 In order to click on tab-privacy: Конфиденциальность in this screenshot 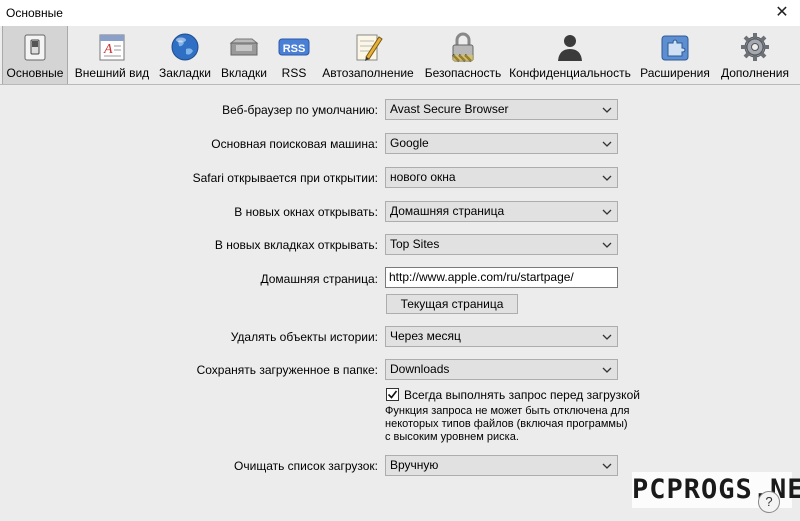, I will do `click(570, 55)`.